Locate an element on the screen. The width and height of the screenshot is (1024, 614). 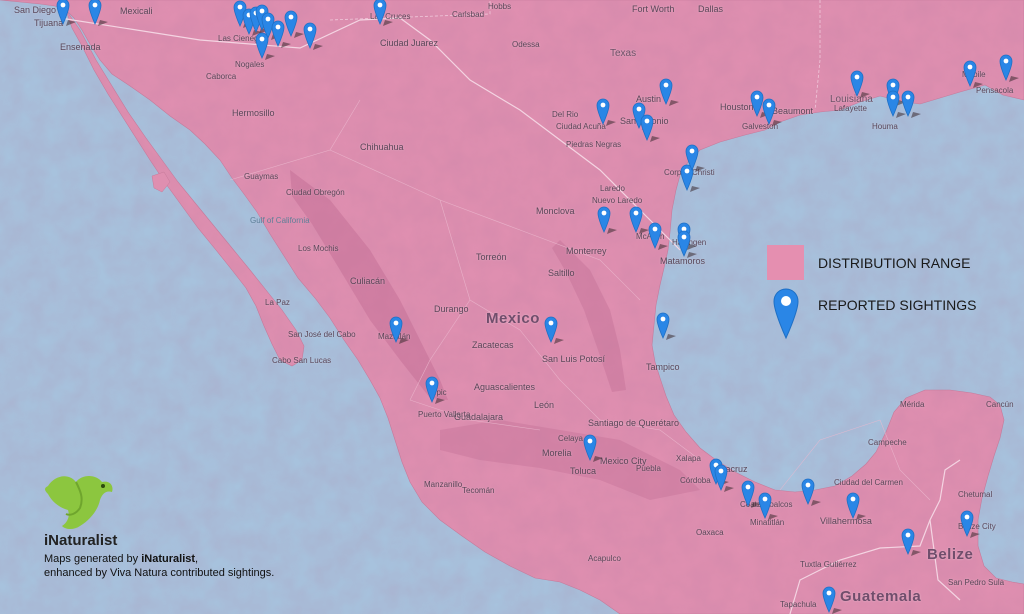
legend-distribution-swatch is located at coordinates (785, 262).